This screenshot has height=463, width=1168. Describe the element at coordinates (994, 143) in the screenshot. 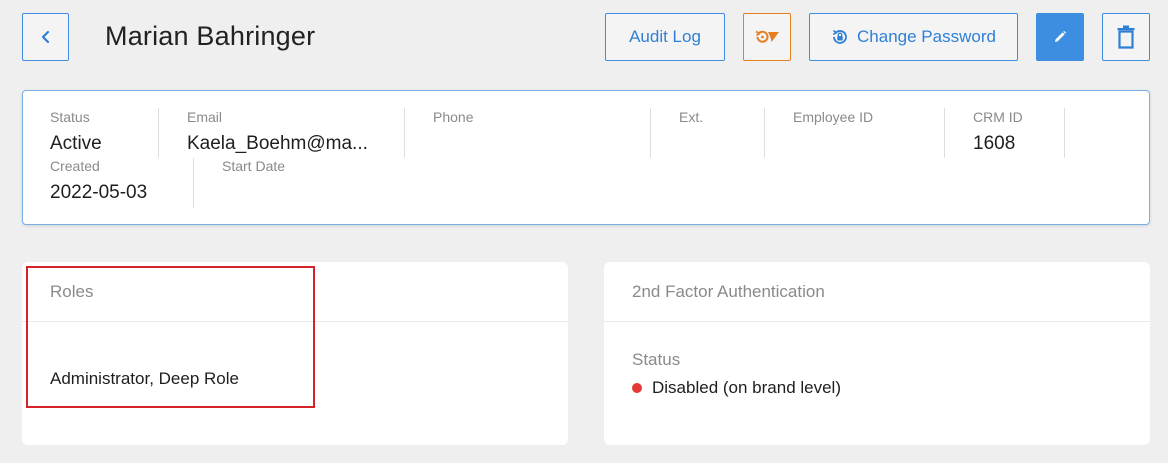

I see `crm-id-value: 1608` at that location.